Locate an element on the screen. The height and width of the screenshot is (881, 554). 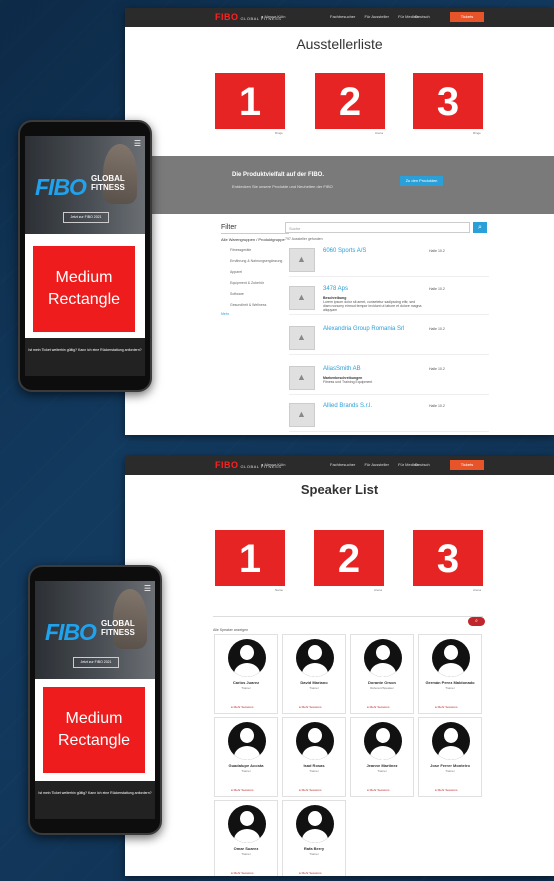
page-title: Speaker List is located at coordinates (339, 489).